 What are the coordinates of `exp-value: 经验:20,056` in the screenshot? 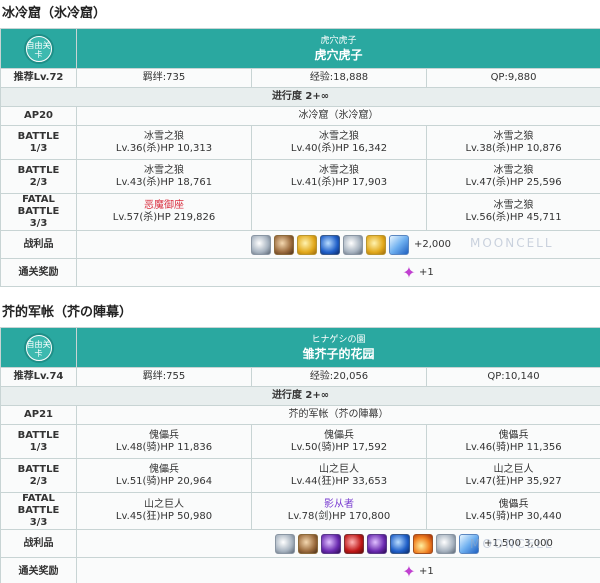 It's located at (339, 377).